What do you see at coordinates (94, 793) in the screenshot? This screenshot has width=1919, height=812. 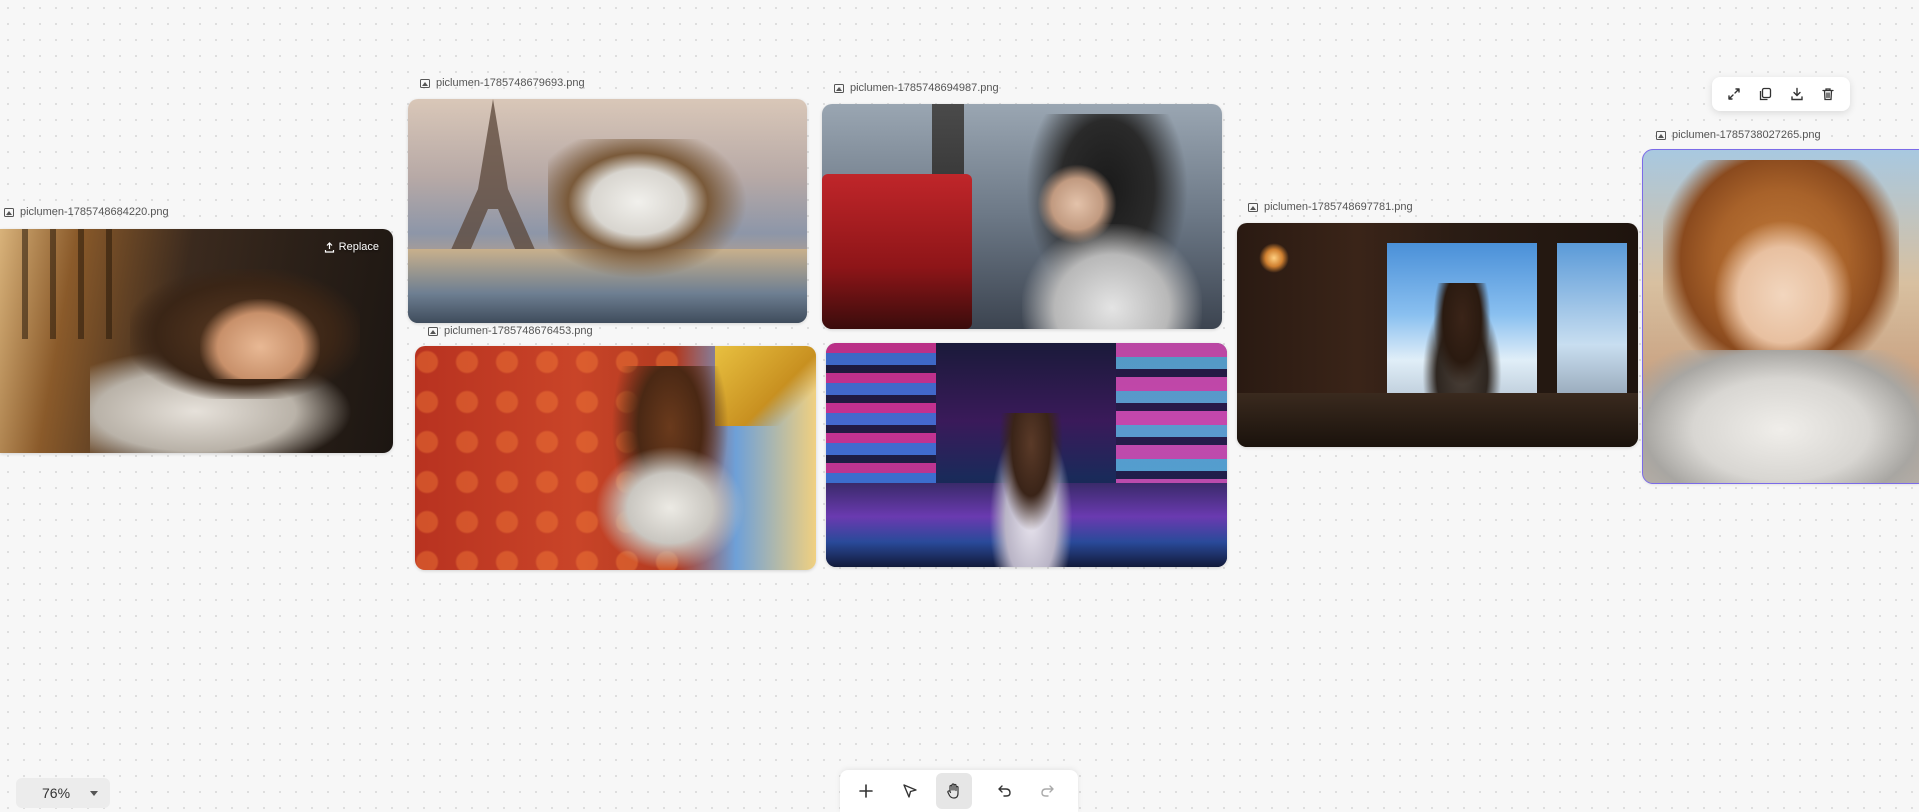 I see `chevron-down-icon` at bounding box center [94, 793].